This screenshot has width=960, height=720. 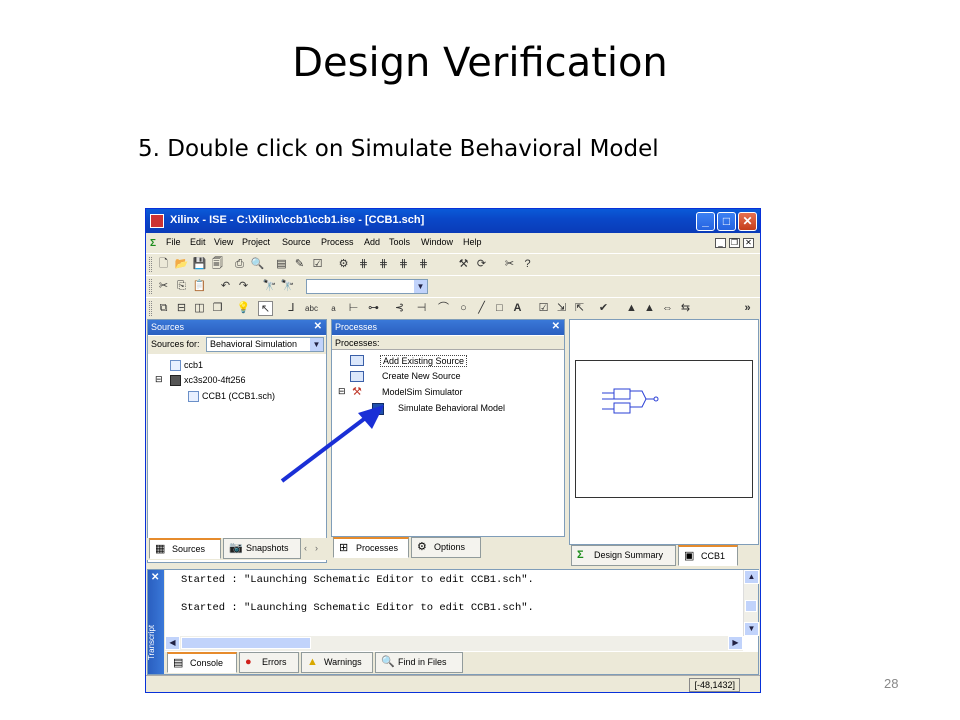 I want to click on scroll-left-icon: ◀, so click(x=172, y=643).